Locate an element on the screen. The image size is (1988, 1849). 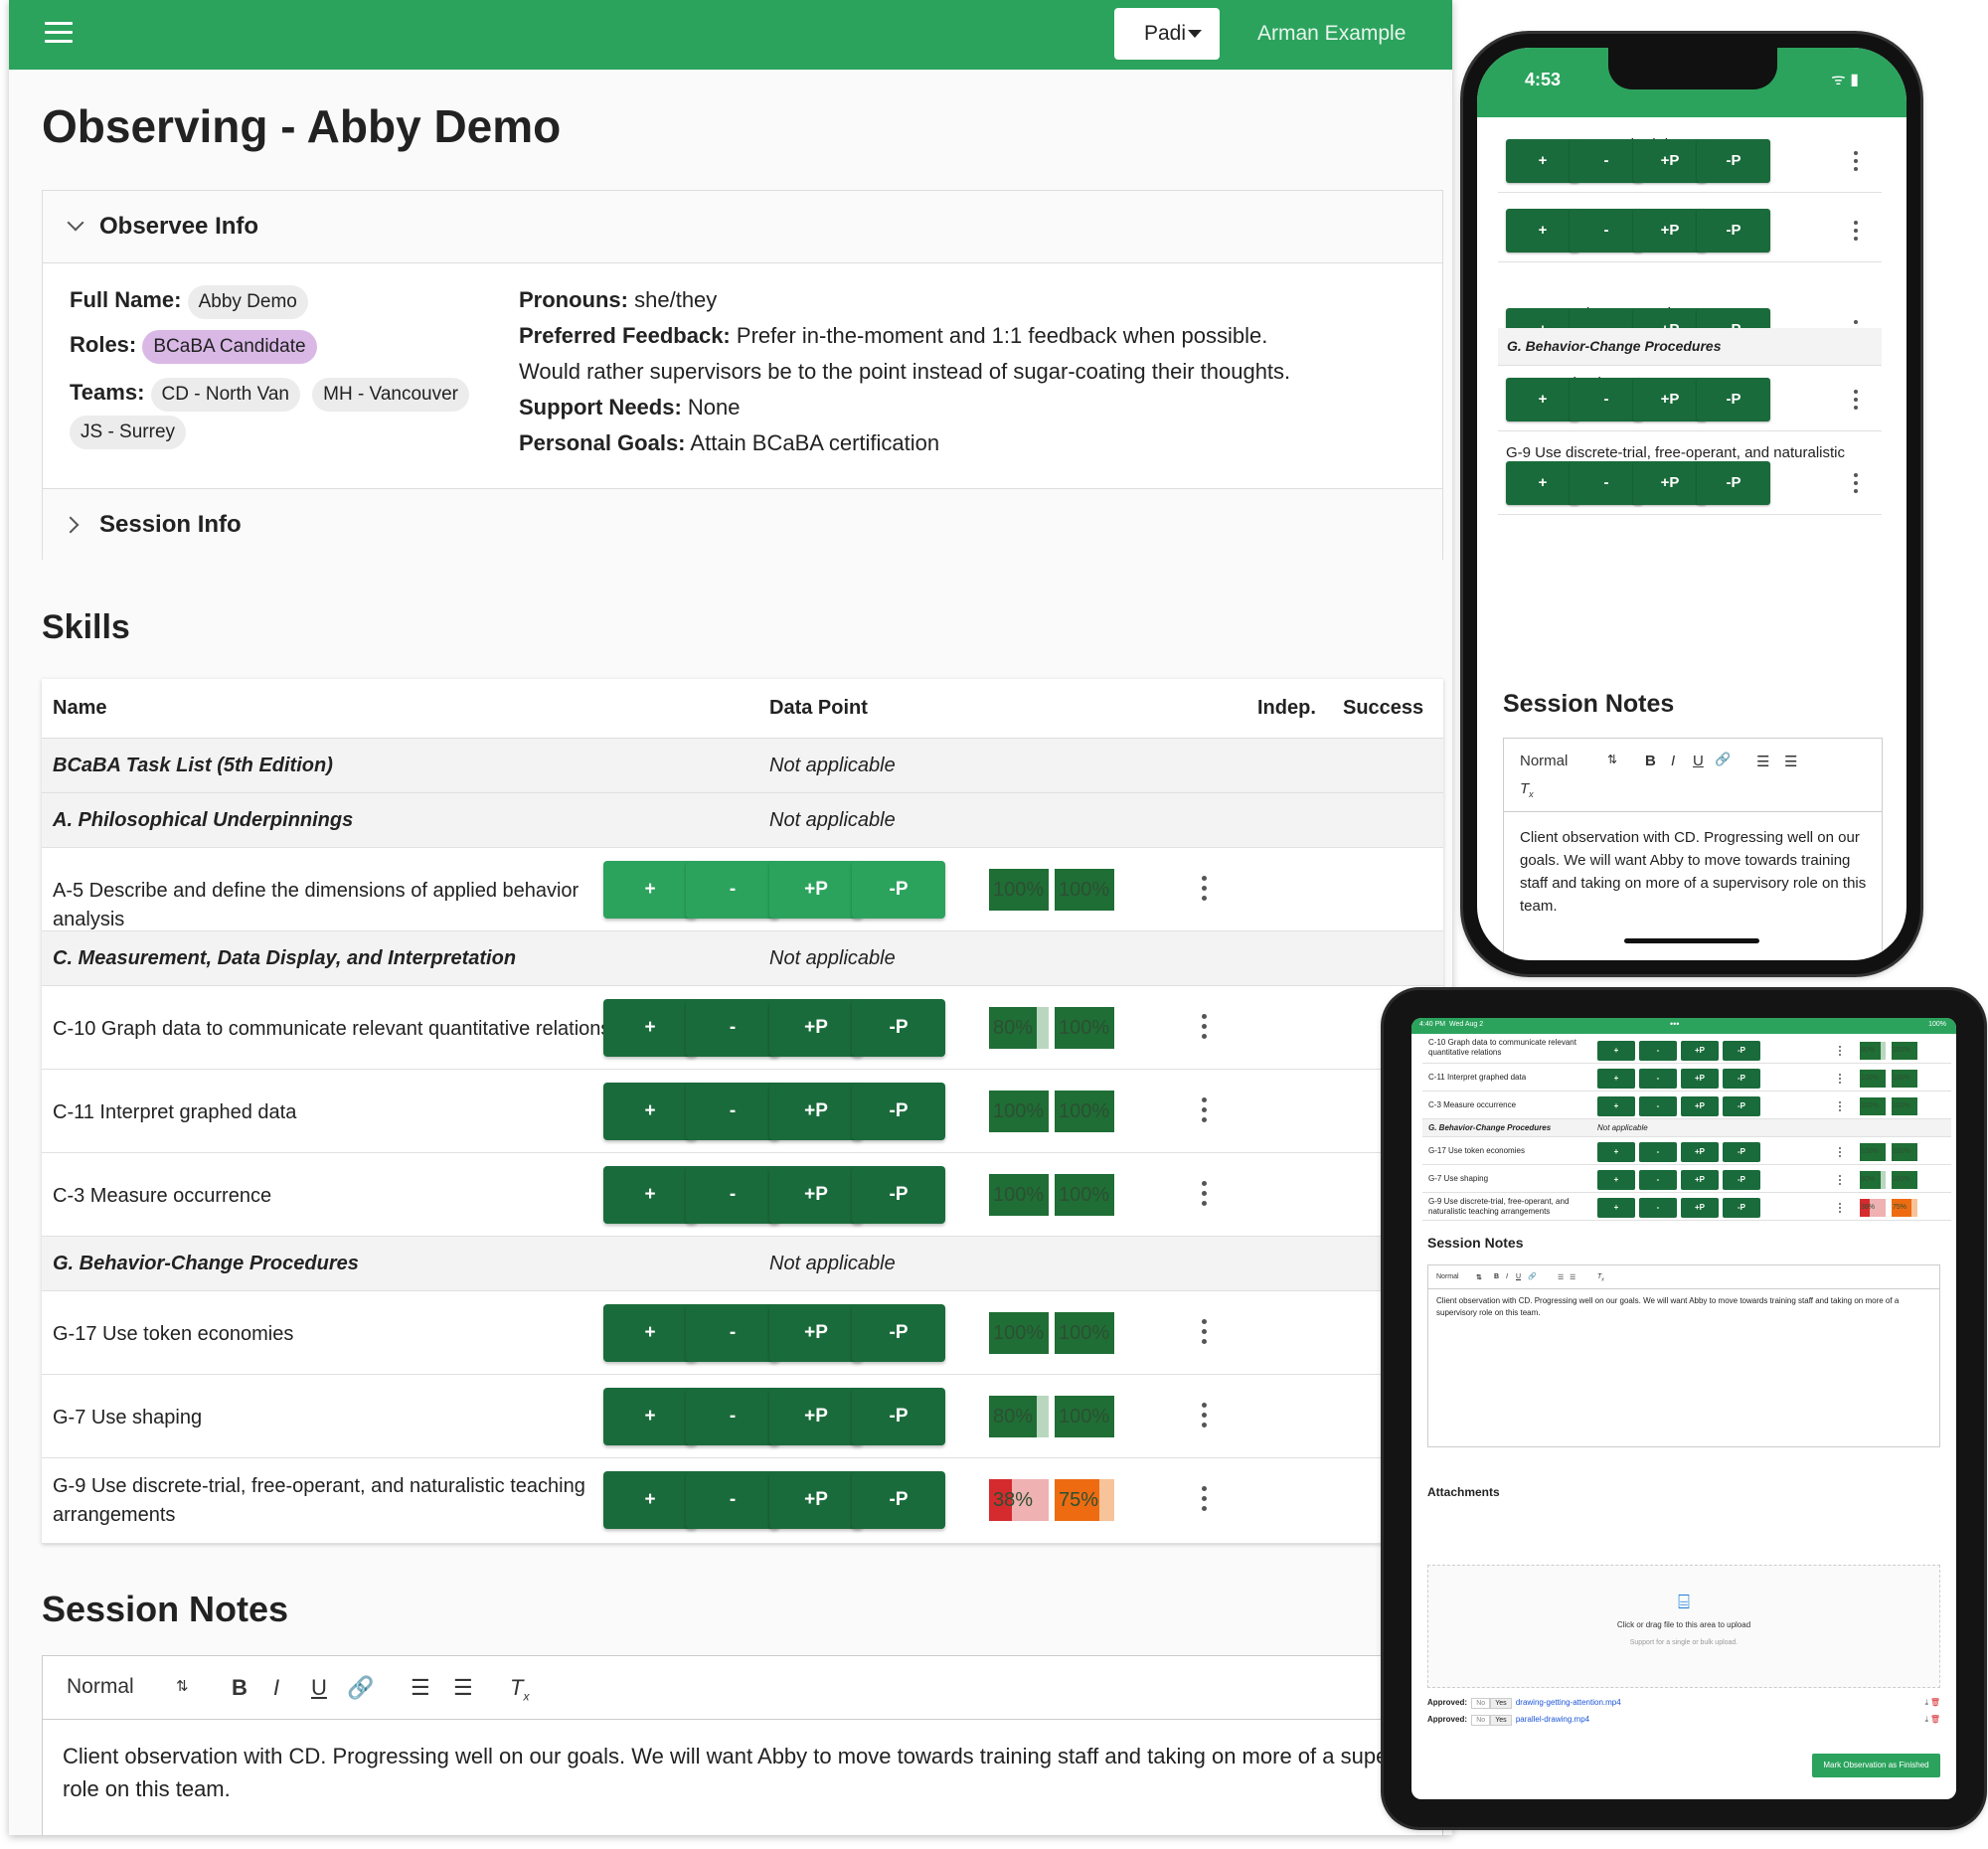
mark-finished-button: Mark Observation as Finished is located at coordinates (1876, 1766).